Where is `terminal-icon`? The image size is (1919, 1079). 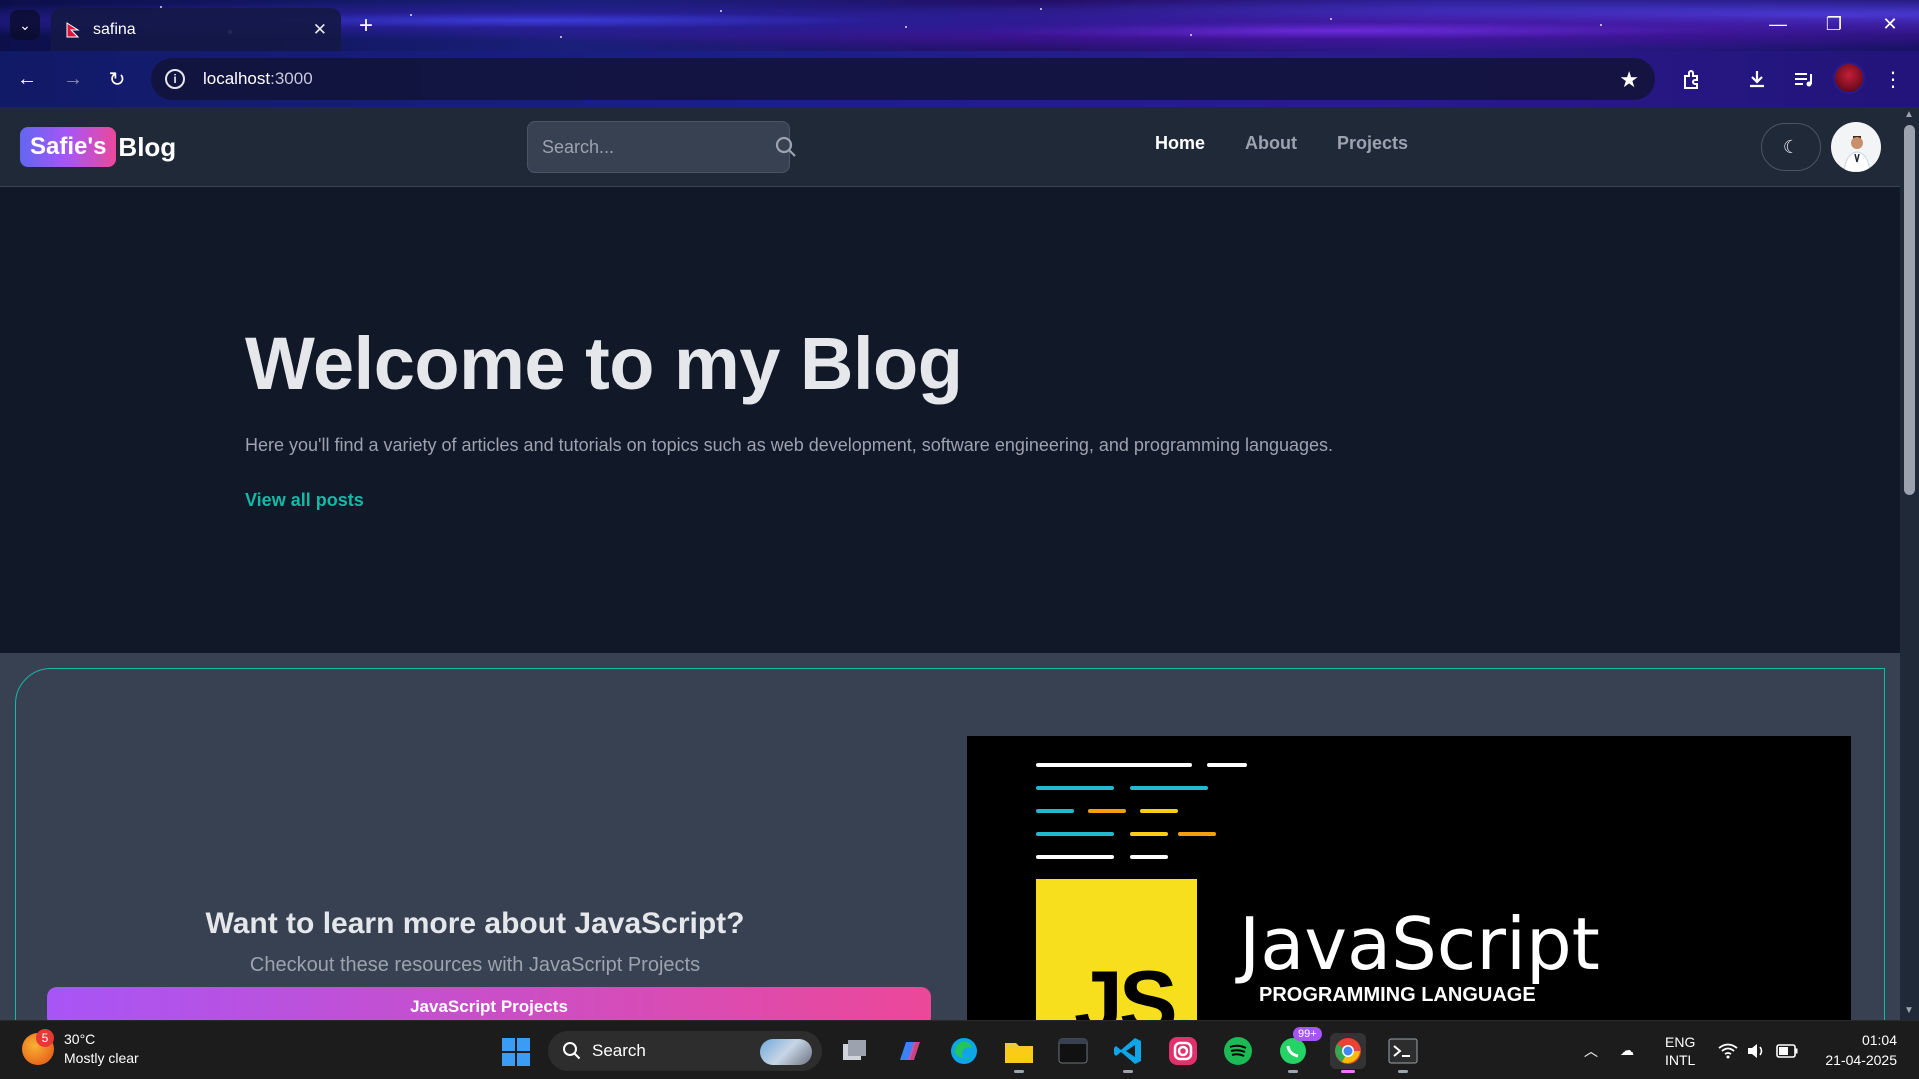 terminal-icon is located at coordinates (1073, 1051).